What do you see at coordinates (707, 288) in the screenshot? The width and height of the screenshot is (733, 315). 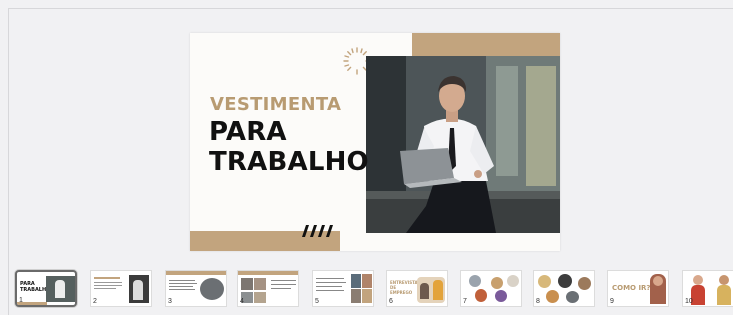 I see `slide-thumbnail-10: 10` at bounding box center [707, 288].